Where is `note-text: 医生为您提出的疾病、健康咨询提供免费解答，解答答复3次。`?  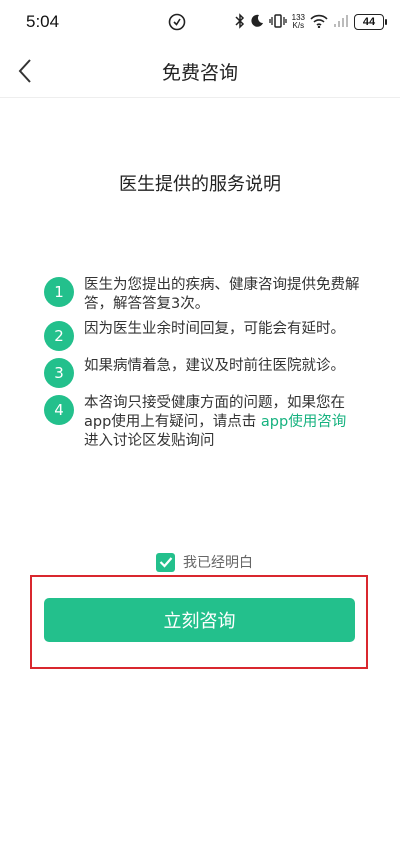
note-text: 医生为您提出的疾病、健康咨询提供免费解答，解答答复3次。 is located at coordinates (222, 294).